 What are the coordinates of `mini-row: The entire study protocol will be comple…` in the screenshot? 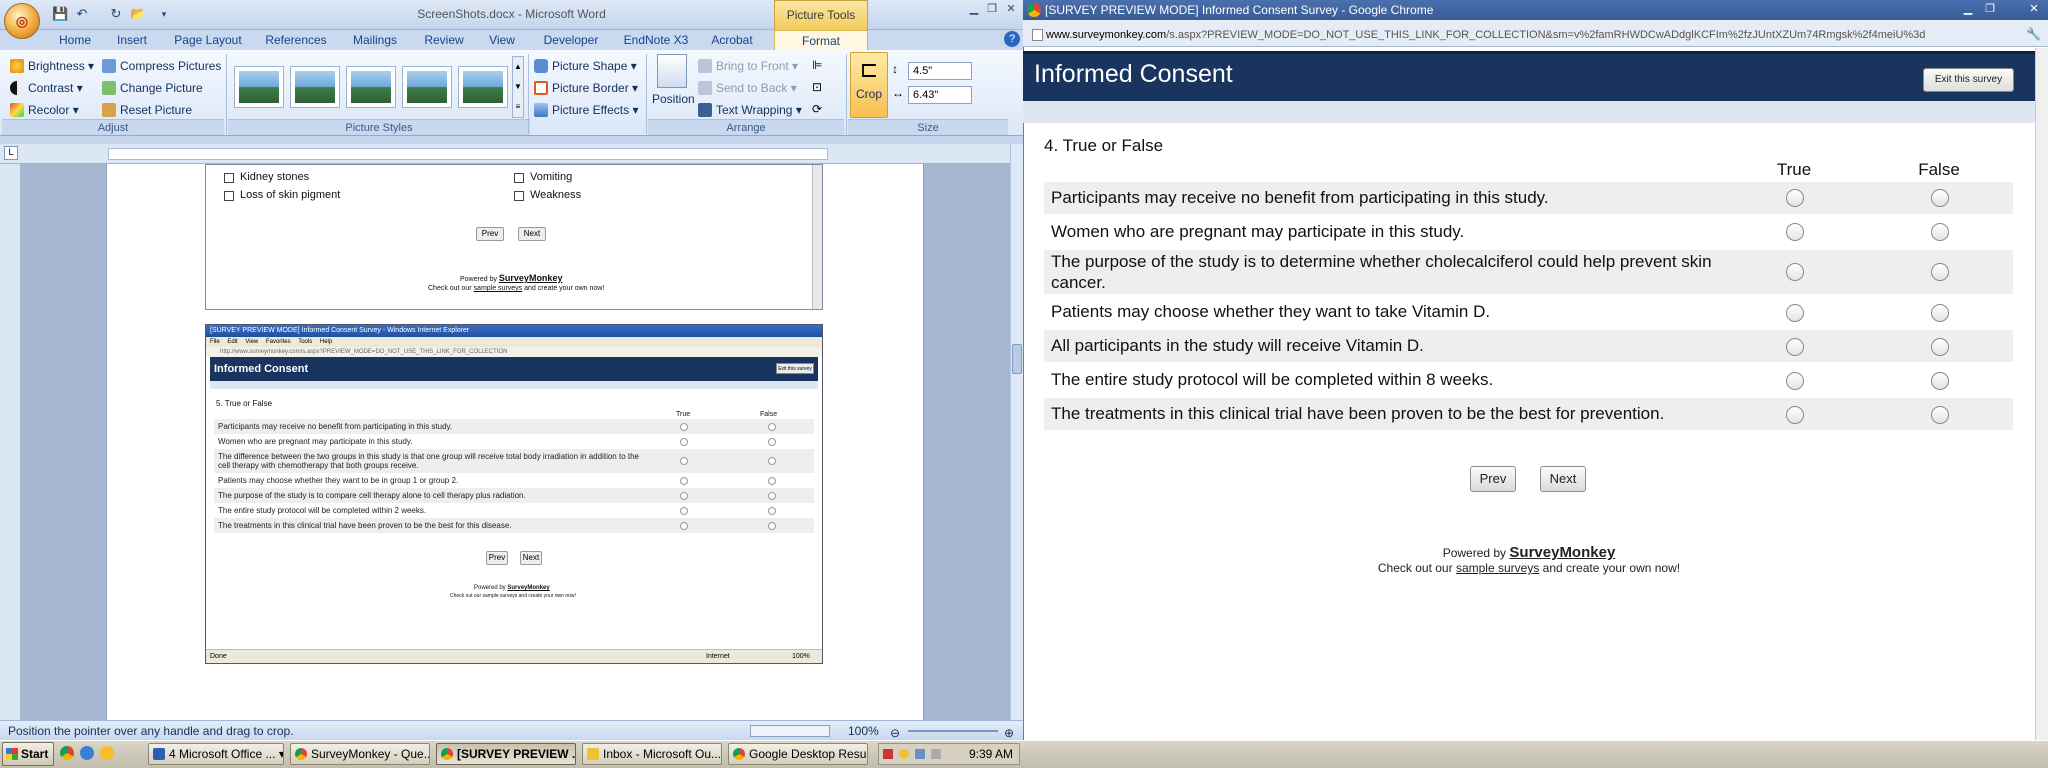 It's located at (322, 510).